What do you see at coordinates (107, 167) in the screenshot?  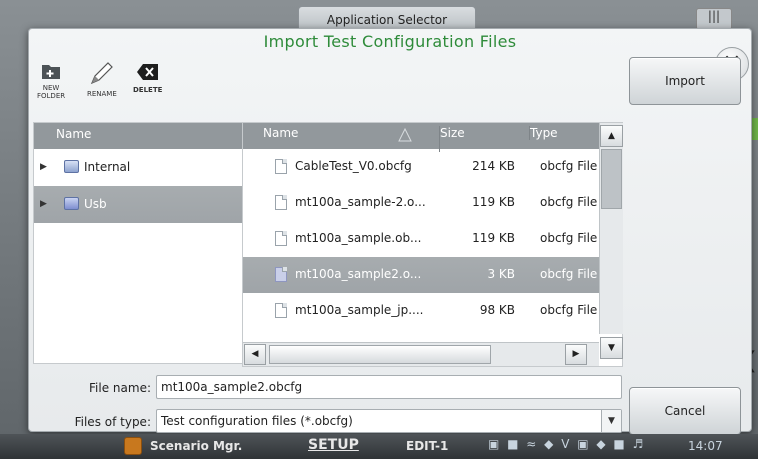 I see `tree-item-label: Internal` at bounding box center [107, 167].